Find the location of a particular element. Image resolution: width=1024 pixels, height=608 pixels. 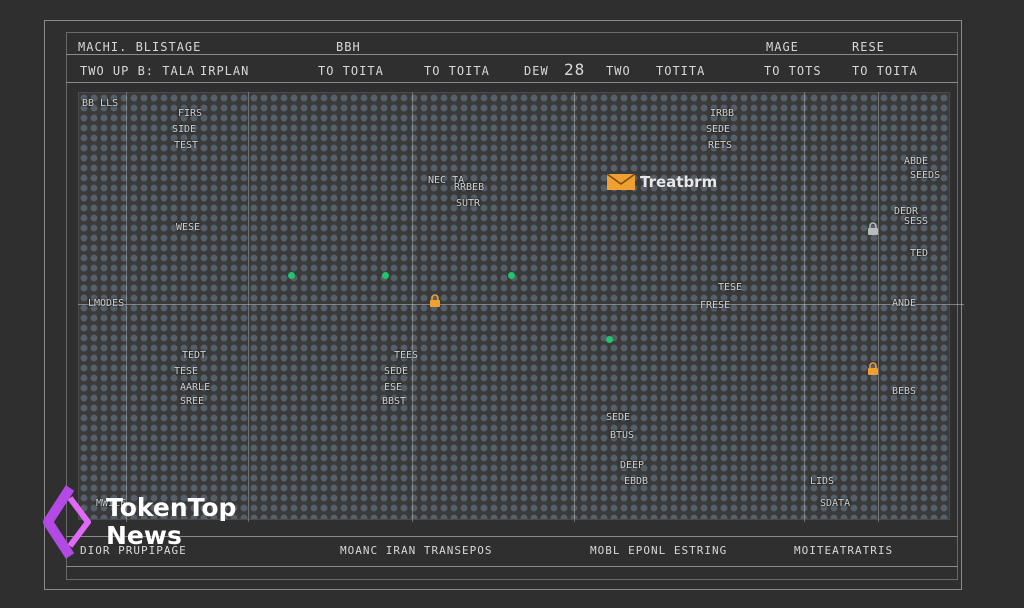

grid-label: FIRS is located at coordinates (190, 113).